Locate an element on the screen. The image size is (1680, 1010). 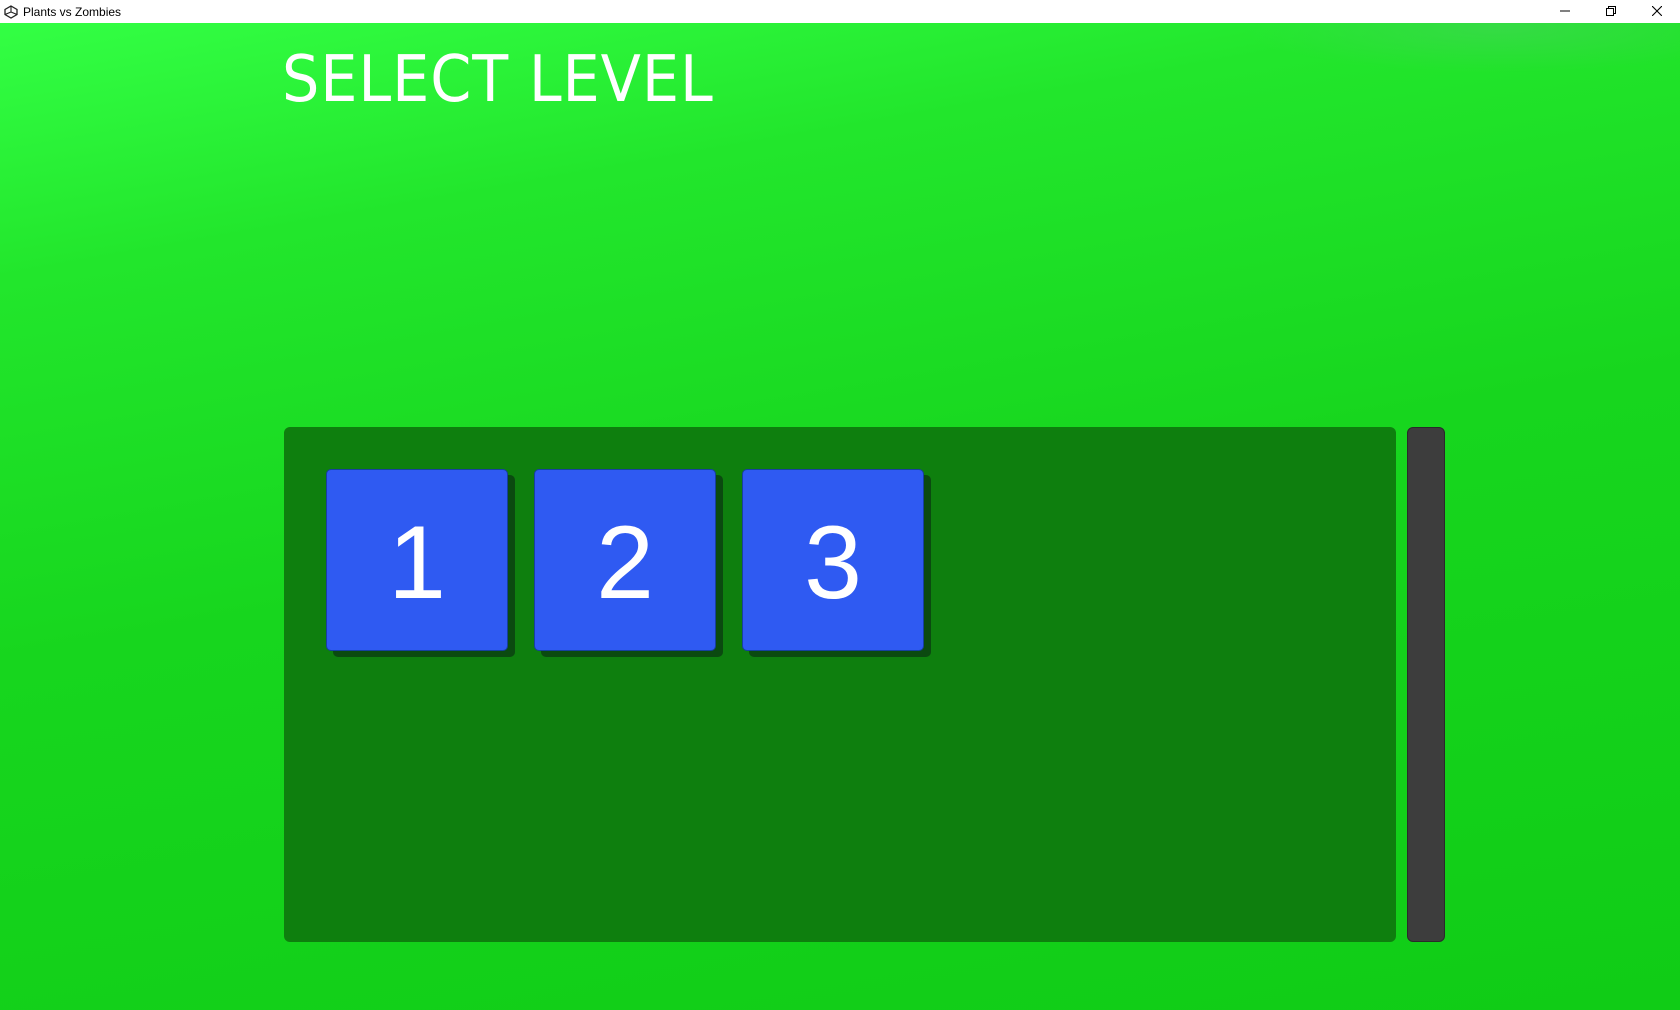
window-controls is located at coordinates (1611, 11).